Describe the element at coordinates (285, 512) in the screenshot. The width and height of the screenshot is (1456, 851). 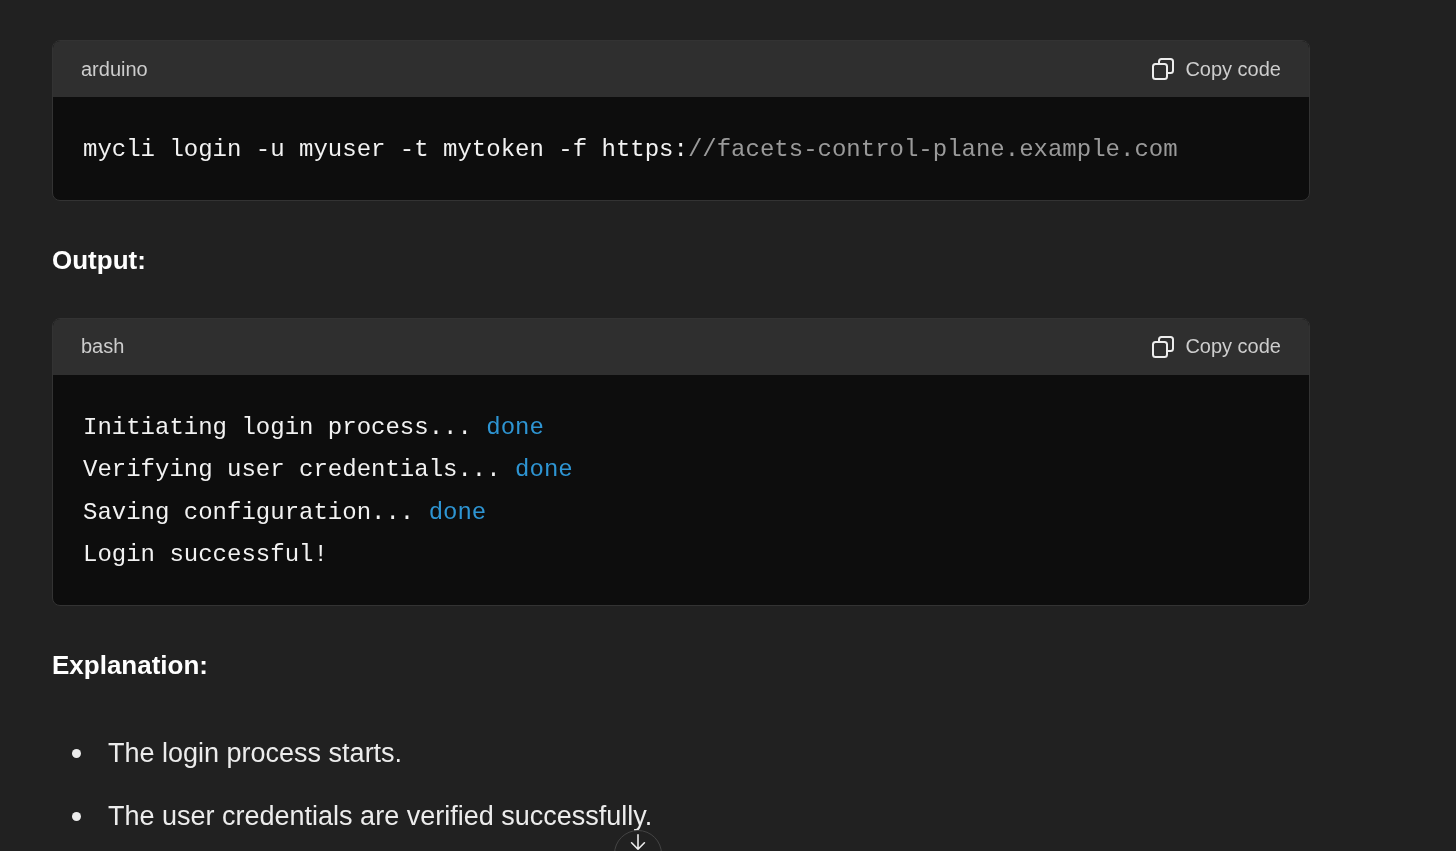
I see `code-line: Saving configuration... done` at that location.